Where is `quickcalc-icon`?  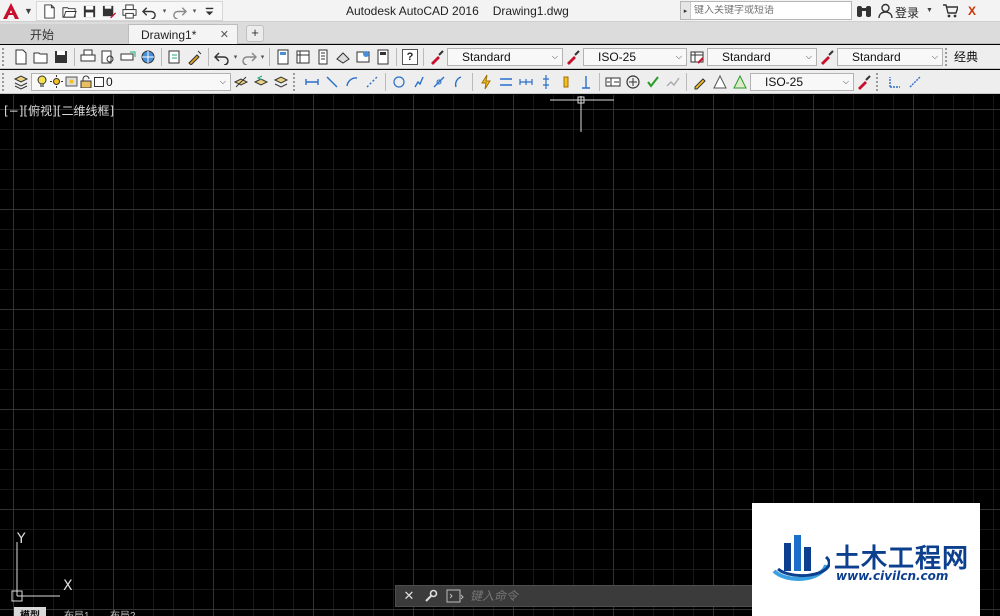
quickcalc-icon is located at coordinates (383, 57).